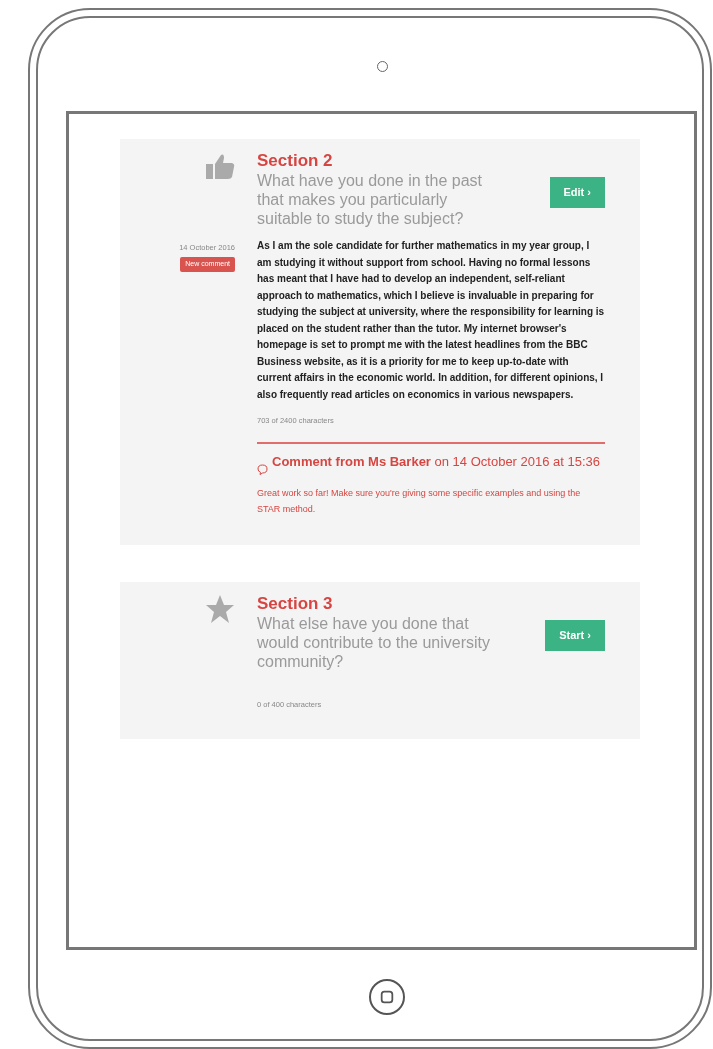 The width and height of the screenshot is (713, 1049). I want to click on comment-text: Great work so far! Make sure you're giving some specific examples and using the STAR method., so click(419, 502).